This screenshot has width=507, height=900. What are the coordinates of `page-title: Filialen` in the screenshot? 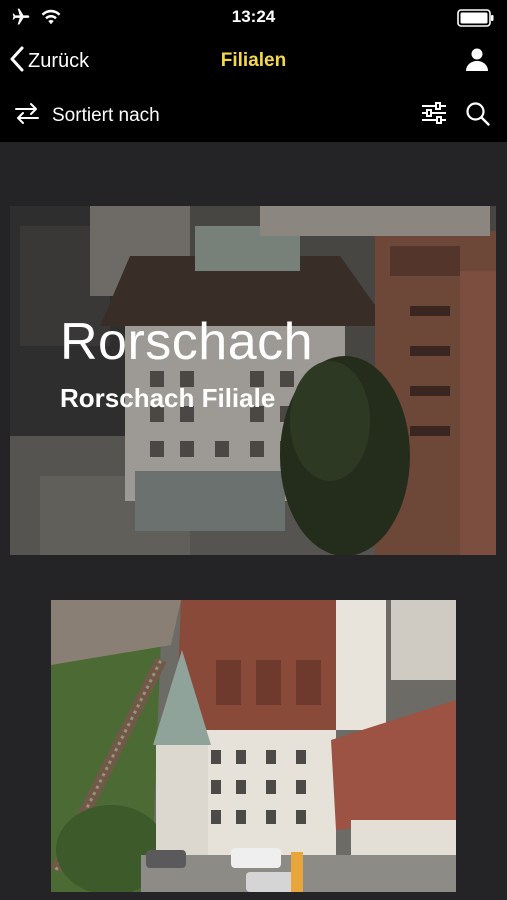 It's located at (253, 60).